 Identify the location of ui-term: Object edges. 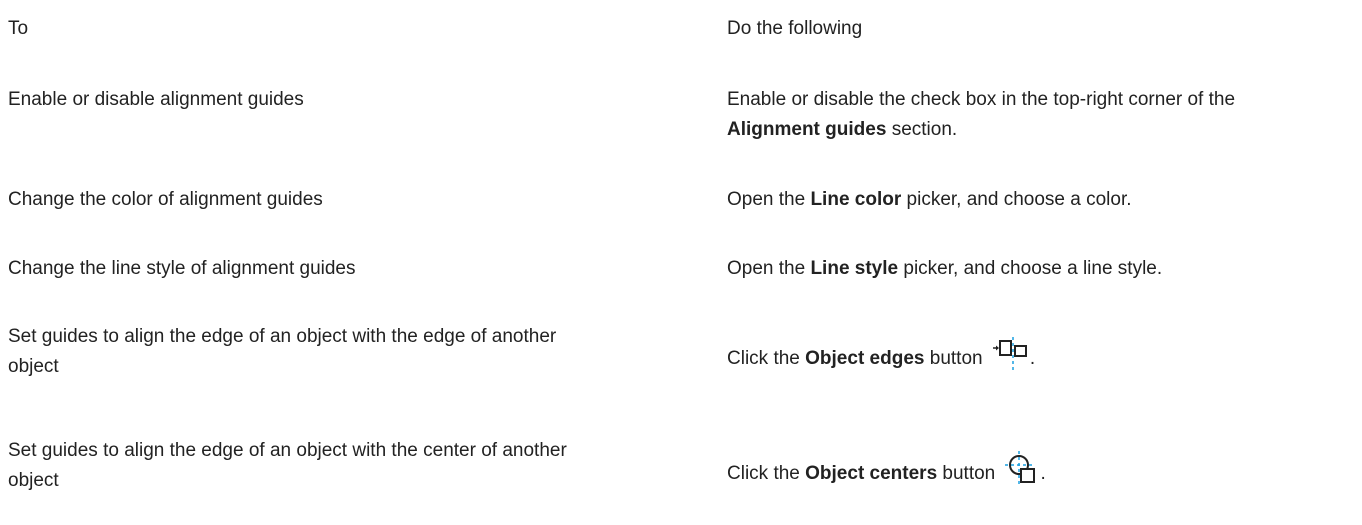
(865, 359).